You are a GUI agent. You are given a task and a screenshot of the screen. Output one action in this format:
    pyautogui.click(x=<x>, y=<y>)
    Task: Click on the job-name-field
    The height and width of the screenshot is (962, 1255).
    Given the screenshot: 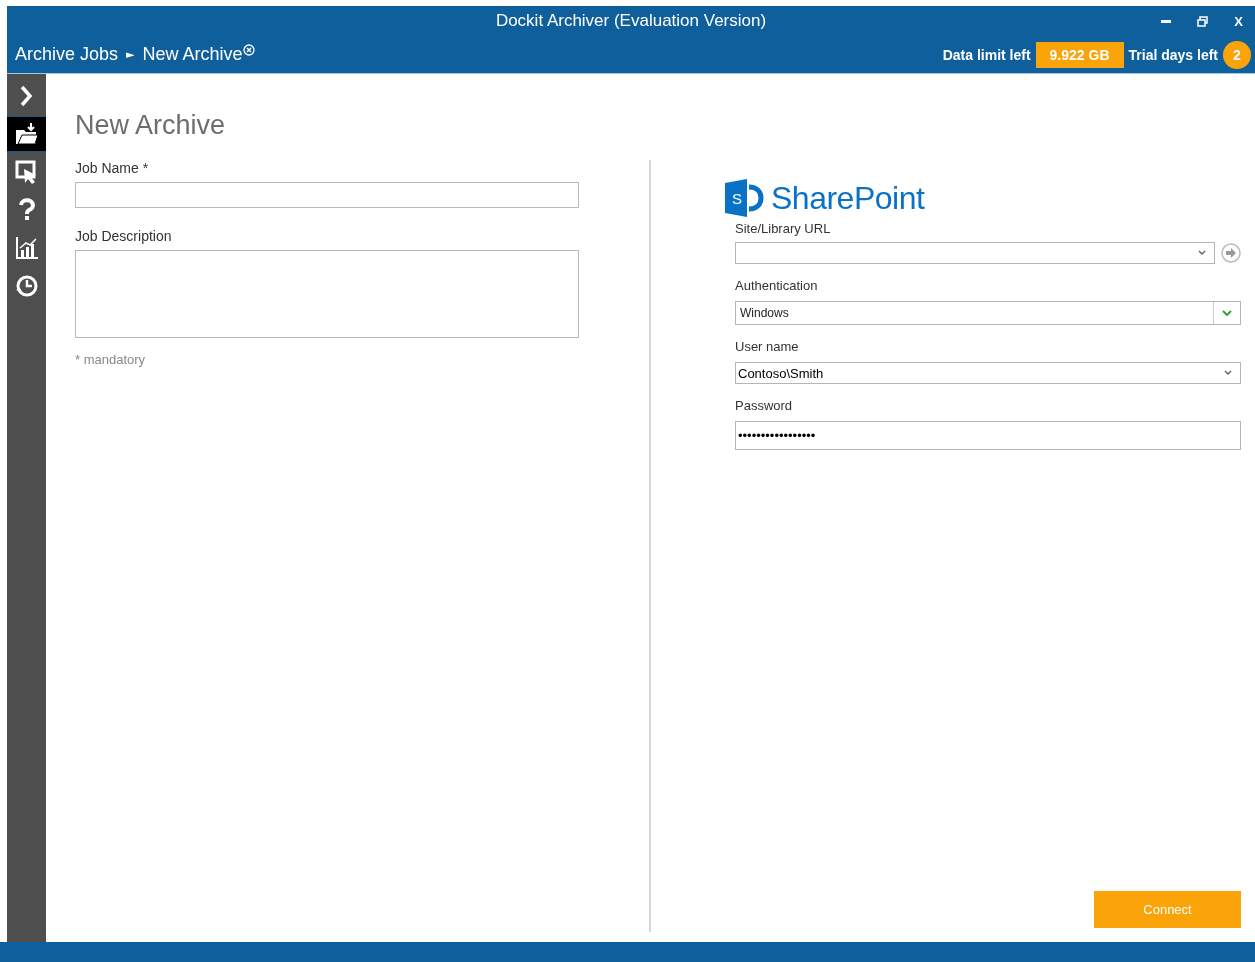 What is the action you would take?
    pyautogui.click(x=327, y=195)
    